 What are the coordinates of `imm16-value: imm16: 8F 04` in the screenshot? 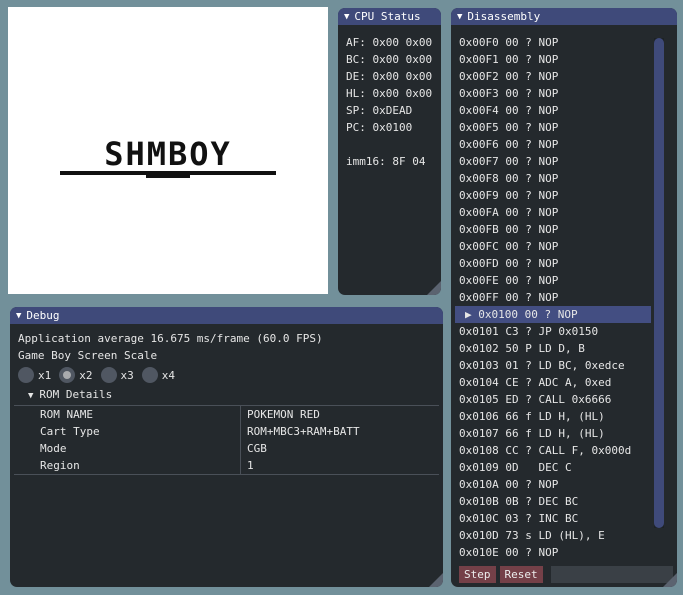 It's located at (386, 161).